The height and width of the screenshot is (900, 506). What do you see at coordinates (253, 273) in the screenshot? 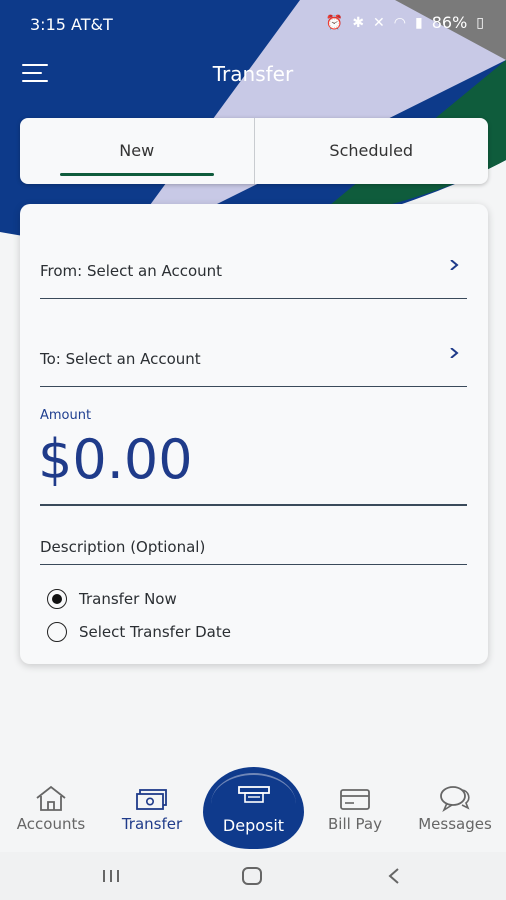
I see `from-account-select: From: Select an Account` at bounding box center [253, 273].